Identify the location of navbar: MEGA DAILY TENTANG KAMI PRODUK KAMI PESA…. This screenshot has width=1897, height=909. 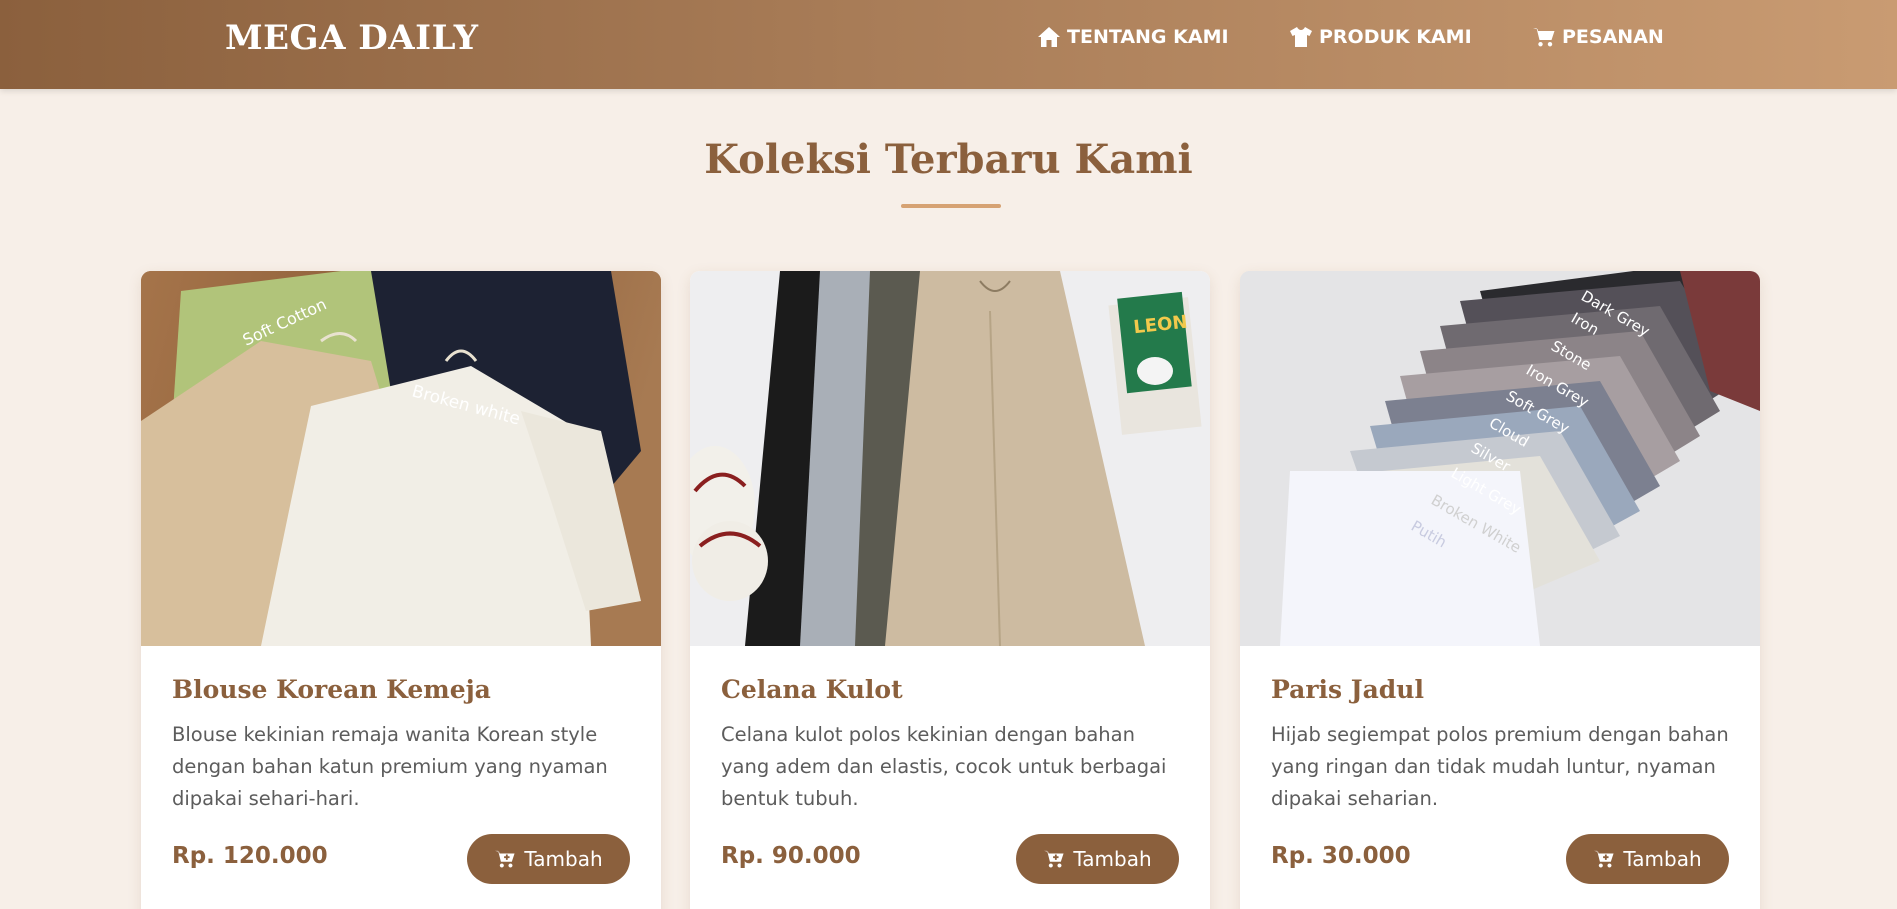
(948, 44).